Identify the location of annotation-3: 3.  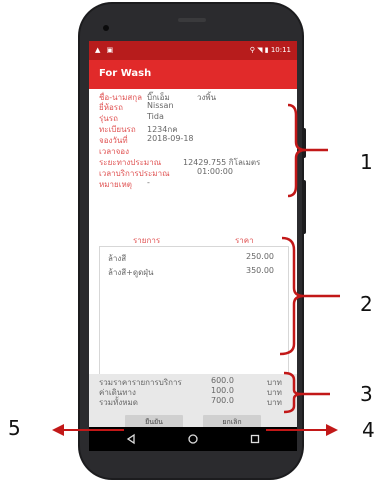
(366, 394).